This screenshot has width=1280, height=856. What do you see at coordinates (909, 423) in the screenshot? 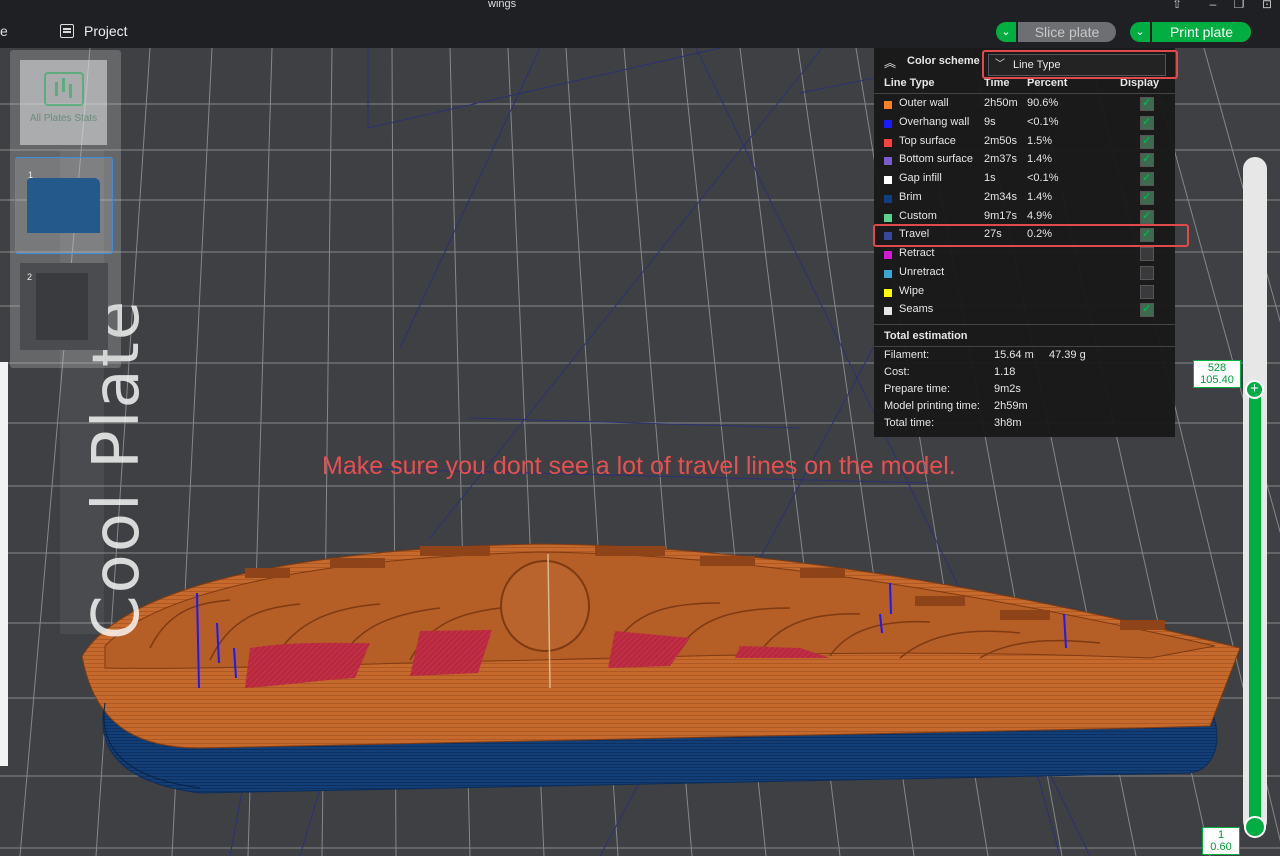
I see `total-key: Total time:` at bounding box center [909, 423].